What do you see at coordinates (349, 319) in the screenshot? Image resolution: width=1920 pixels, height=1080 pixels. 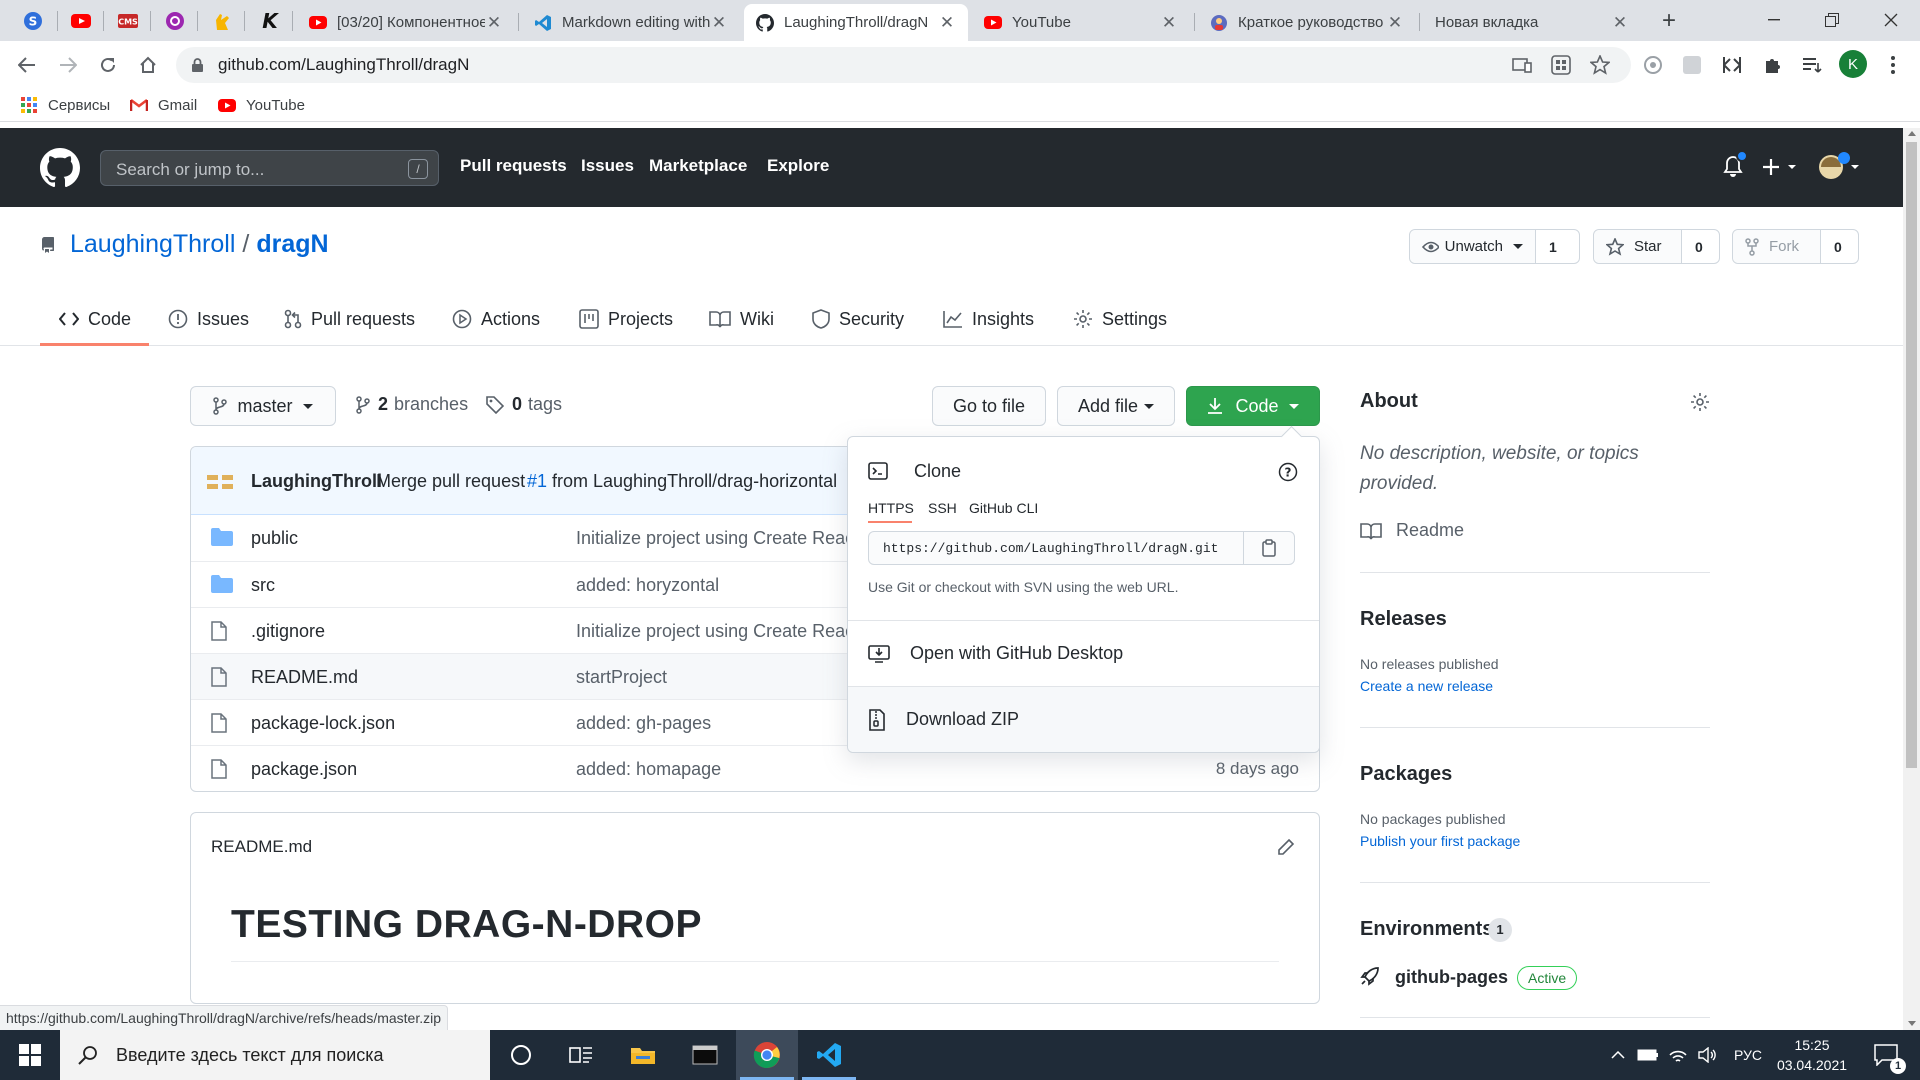 I see `tab-pull-requests: Pull requests` at bounding box center [349, 319].